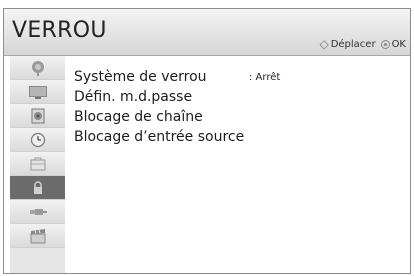 This screenshot has height=276, width=414. I want to click on sidebar-item-input, so click(37, 212).